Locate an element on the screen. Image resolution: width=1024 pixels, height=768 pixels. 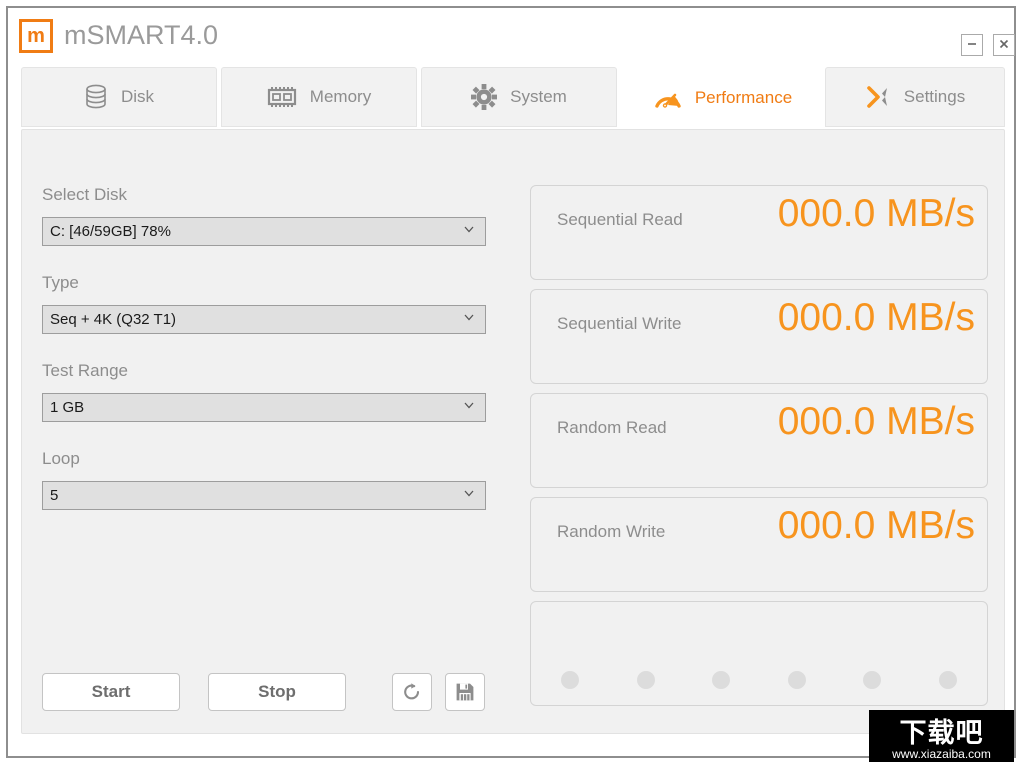
minimize-icon is located at coordinates (972, 44).